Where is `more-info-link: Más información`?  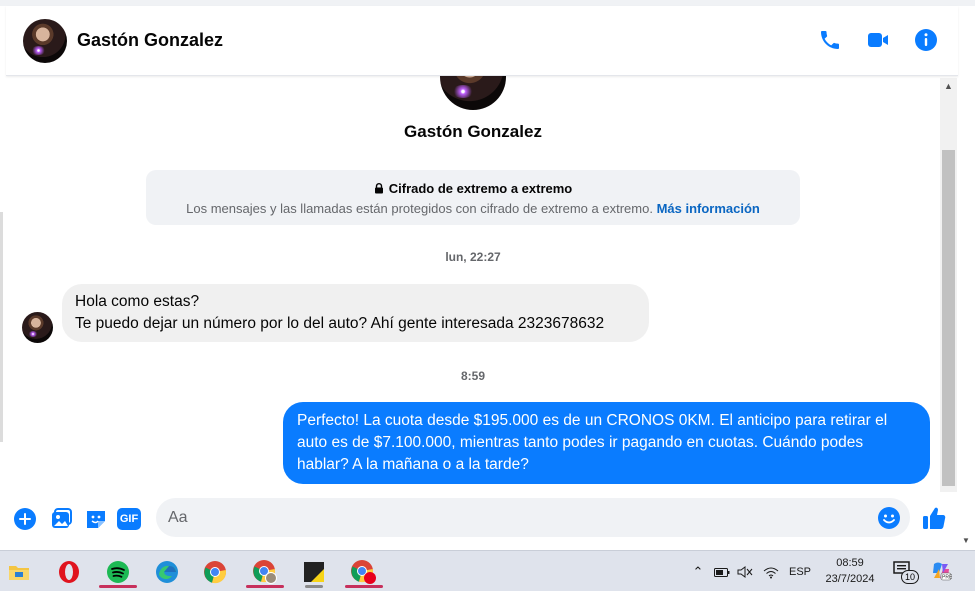 more-info-link: Más información is located at coordinates (708, 208).